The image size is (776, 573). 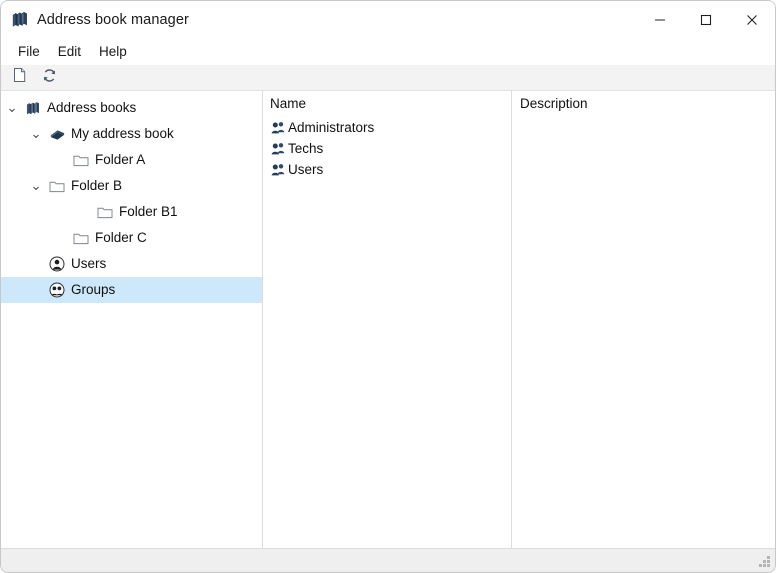 I want to click on list-item: Techs, so click(x=387, y=148).